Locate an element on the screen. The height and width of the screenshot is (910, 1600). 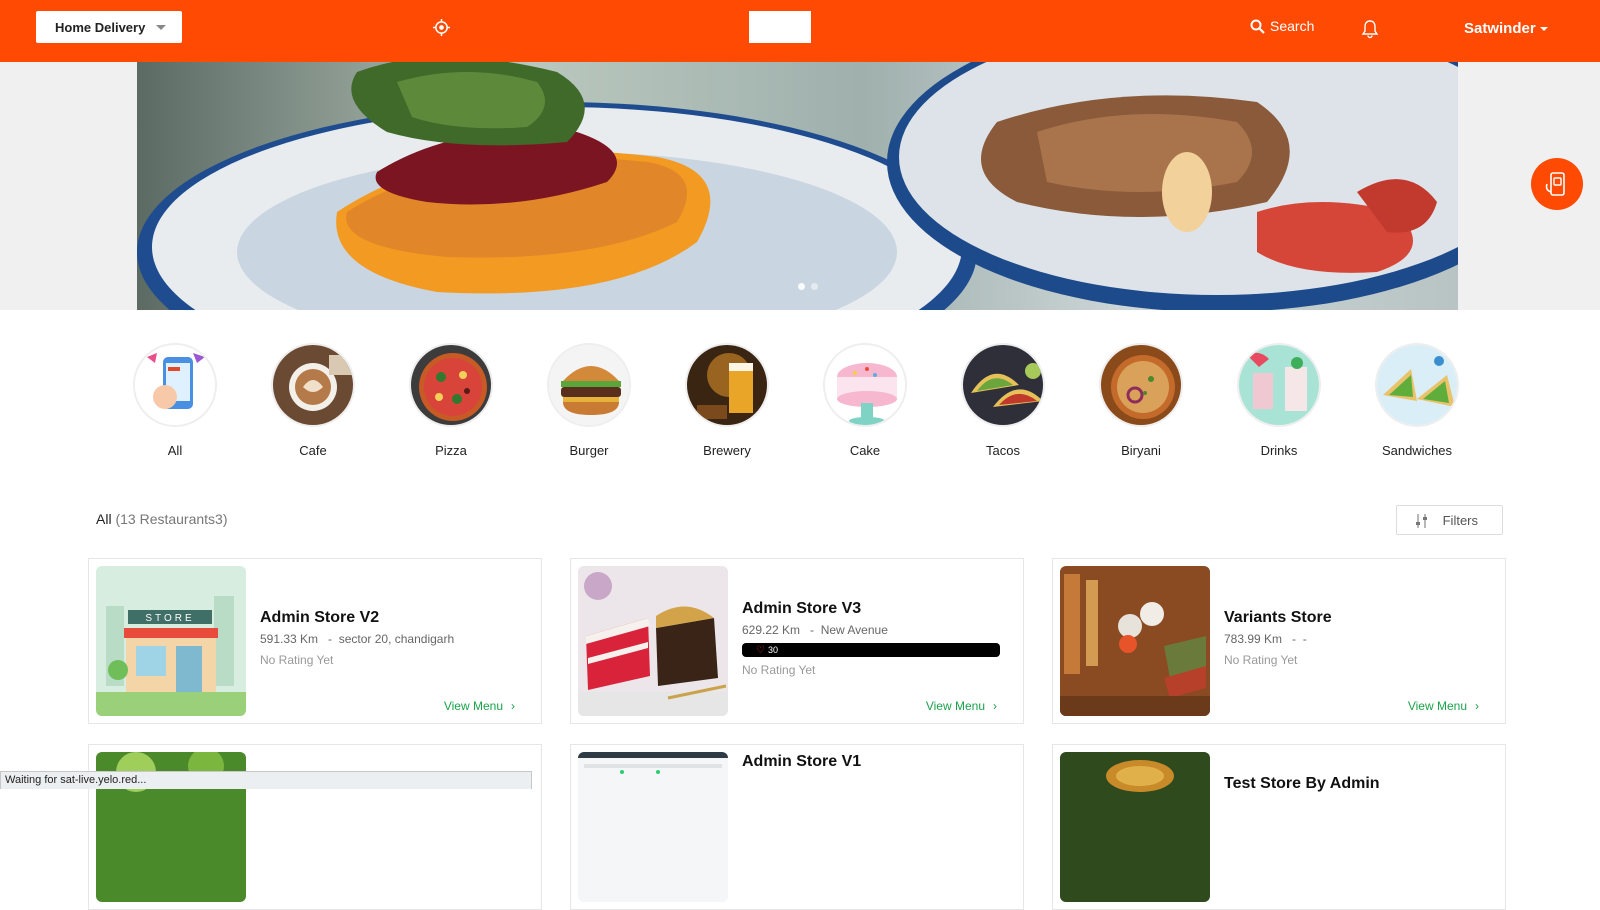
list-title: All (13 Restaurants3) is located at coordinates (162, 519).